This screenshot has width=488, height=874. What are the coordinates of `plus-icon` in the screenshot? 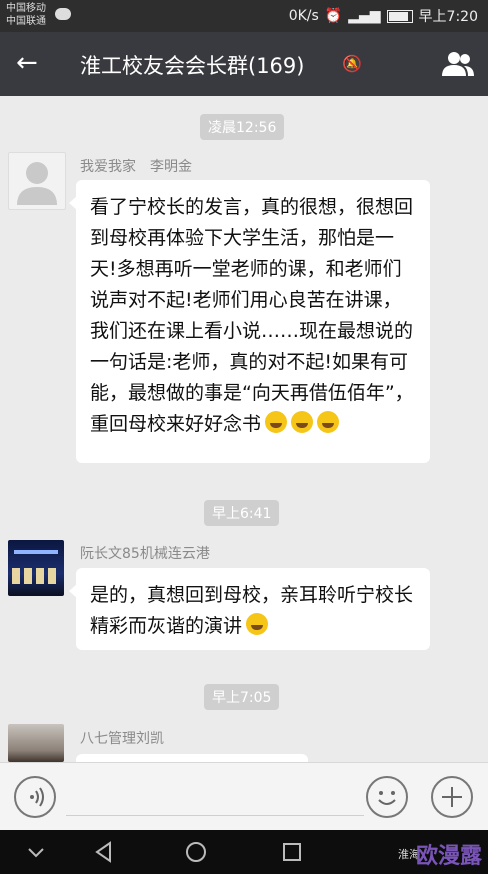 It's located at (452, 797).